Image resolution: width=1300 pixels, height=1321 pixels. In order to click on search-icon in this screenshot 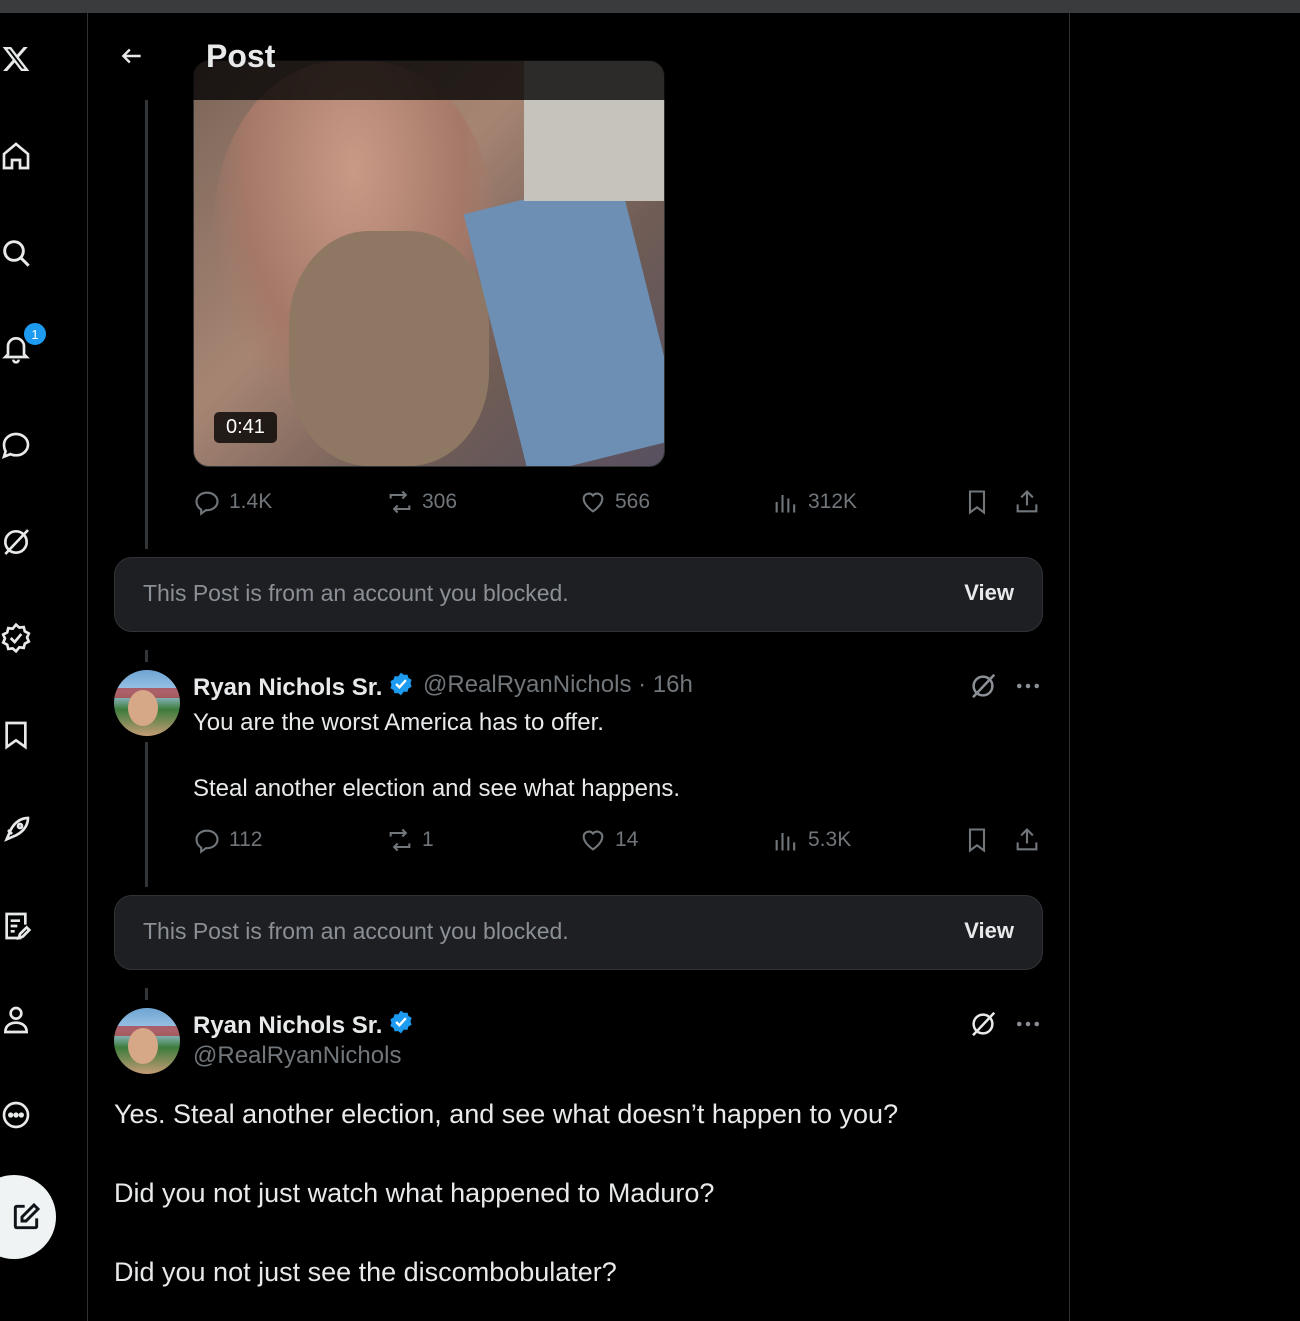, I will do `click(19, 253)`.